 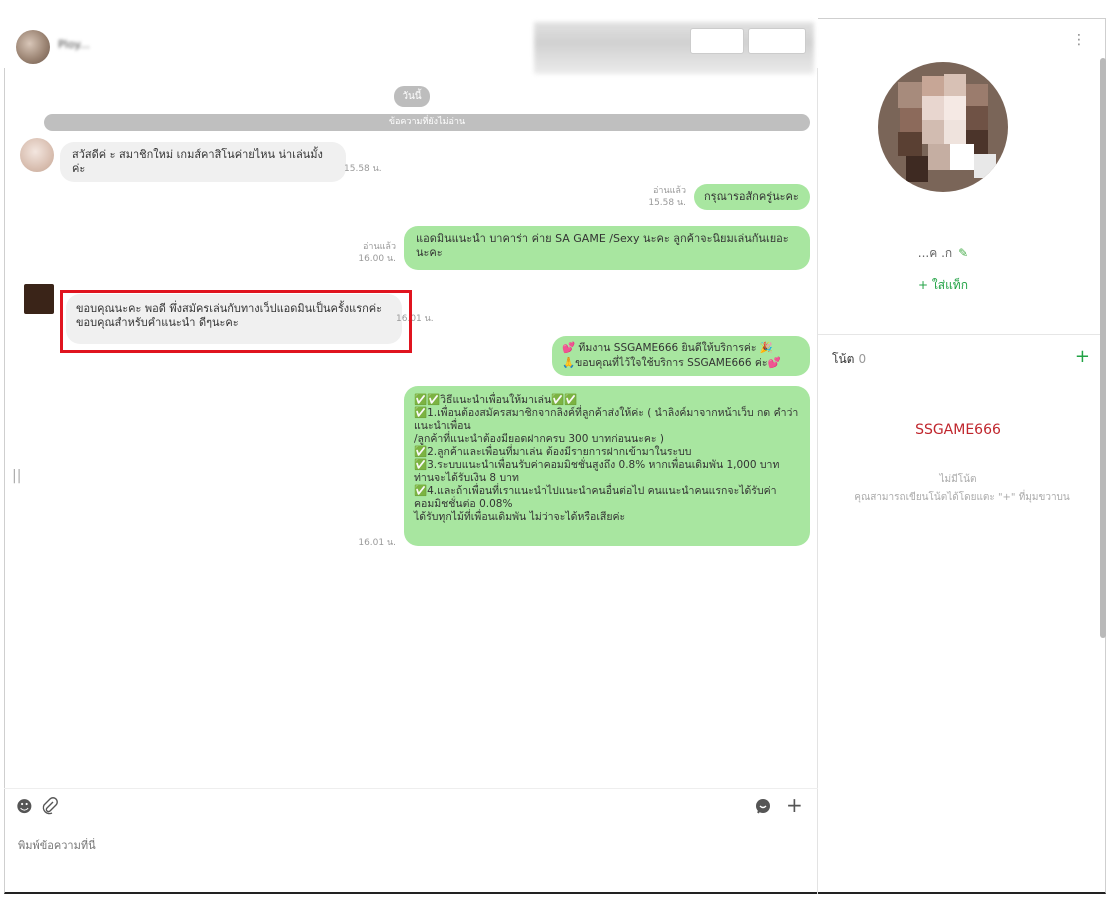 I want to click on more-options-icon: ⋮, so click(x=1079, y=40).